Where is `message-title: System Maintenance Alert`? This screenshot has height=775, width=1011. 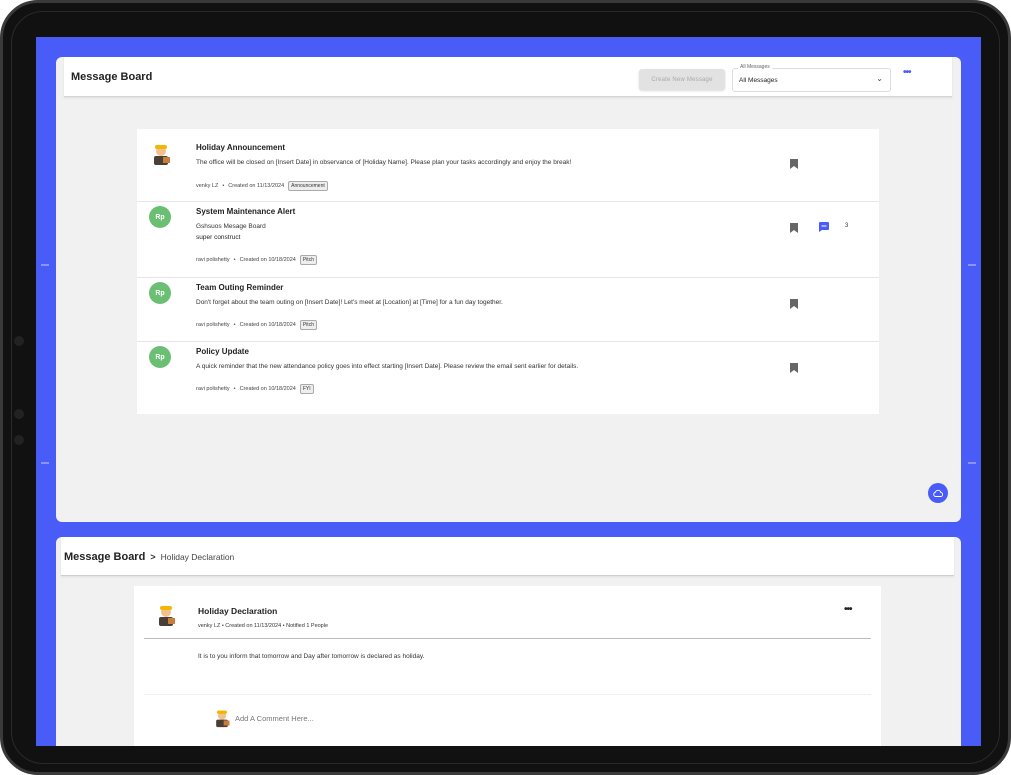
message-title: System Maintenance Alert is located at coordinates (245, 211).